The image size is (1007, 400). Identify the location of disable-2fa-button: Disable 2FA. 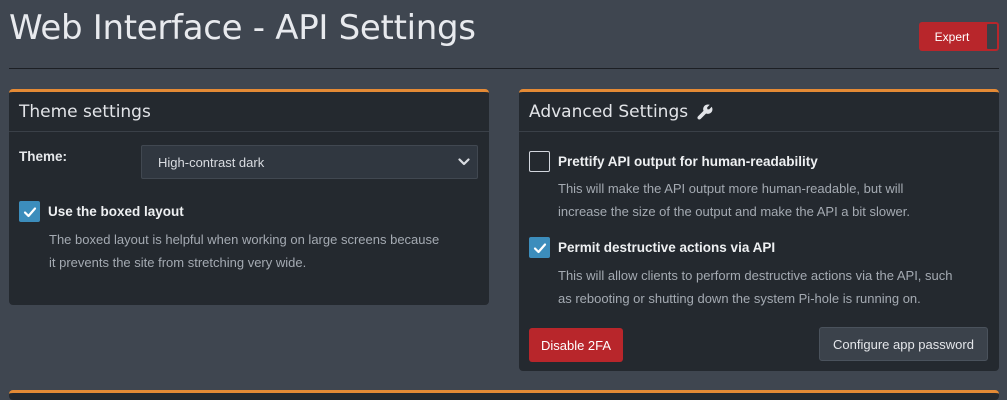
(576, 345).